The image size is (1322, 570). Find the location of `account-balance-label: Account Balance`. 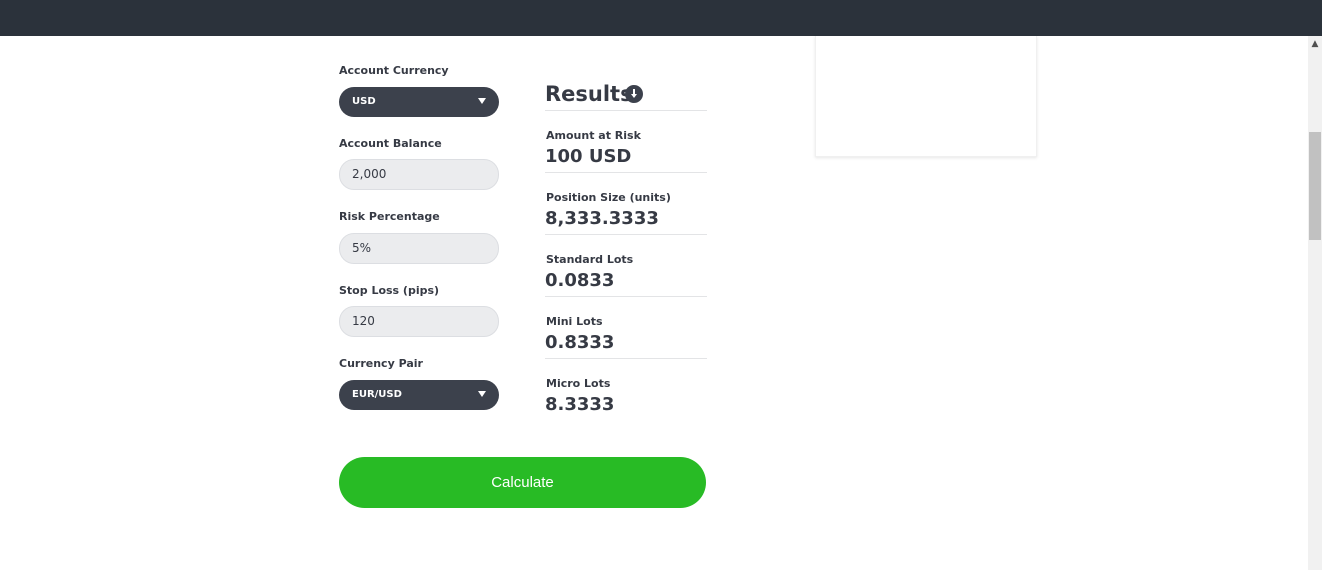

account-balance-label: Account Balance is located at coordinates (390, 143).